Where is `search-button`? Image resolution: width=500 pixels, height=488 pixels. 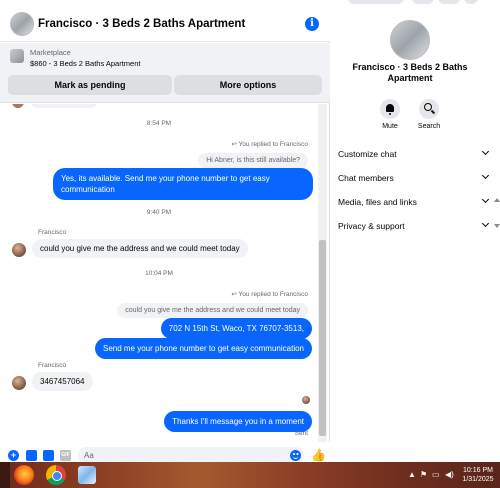 search-button is located at coordinates (429, 109).